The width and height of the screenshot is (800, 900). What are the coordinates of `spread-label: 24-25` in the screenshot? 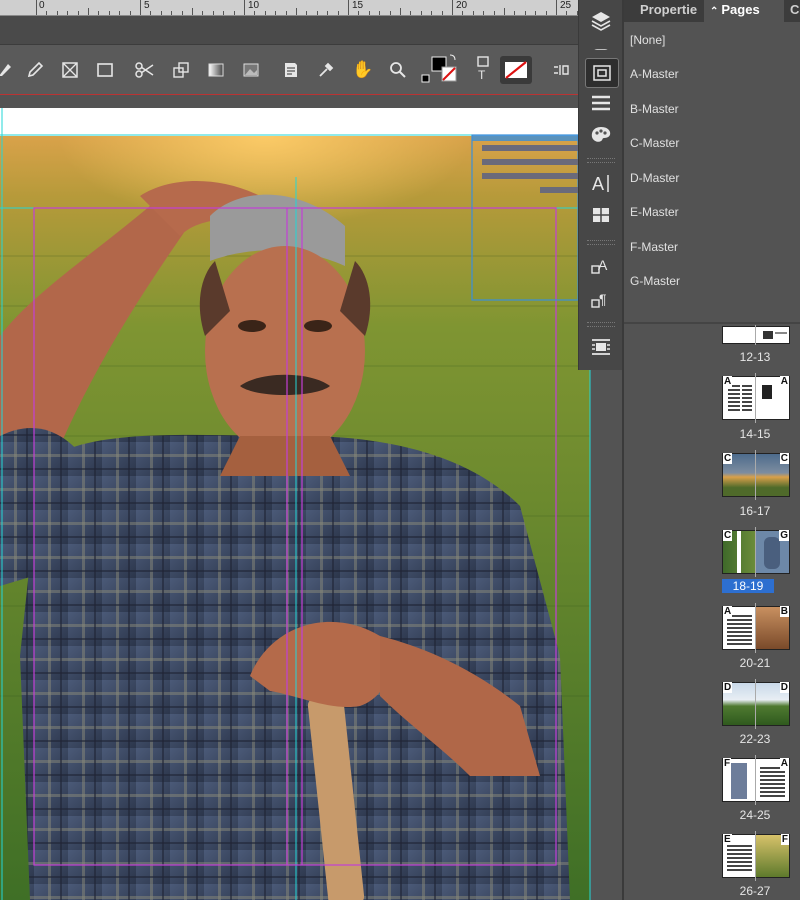 It's located at (755, 815).